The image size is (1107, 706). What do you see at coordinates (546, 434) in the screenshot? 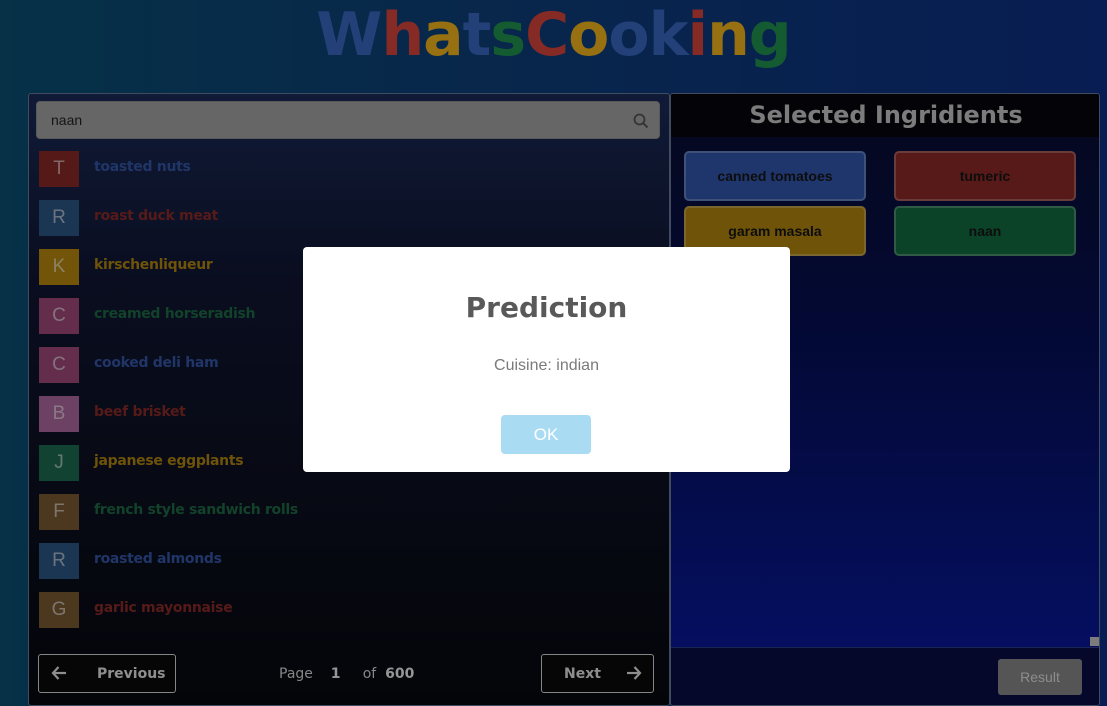
I see `ok-button: OK` at bounding box center [546, 434].